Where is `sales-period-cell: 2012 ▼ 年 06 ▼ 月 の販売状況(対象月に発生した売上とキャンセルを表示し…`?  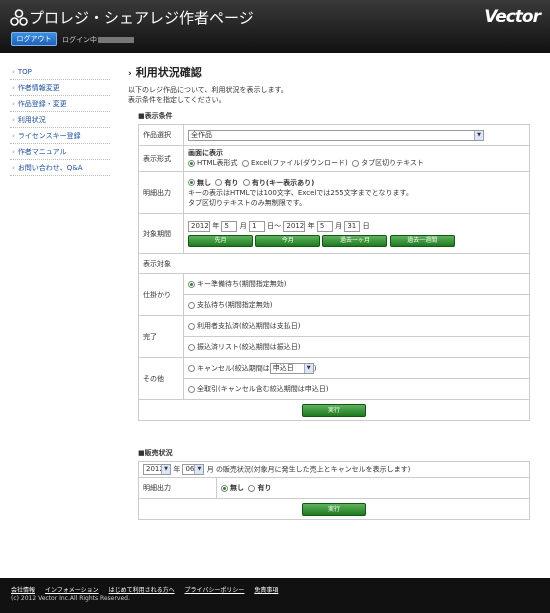
sales-period-cell: 2012 ▼ 年 06 ▼ 月 の販売状況(対象月に発生した売上とキャンセルを表示し… is located at coordinates (334, 469).